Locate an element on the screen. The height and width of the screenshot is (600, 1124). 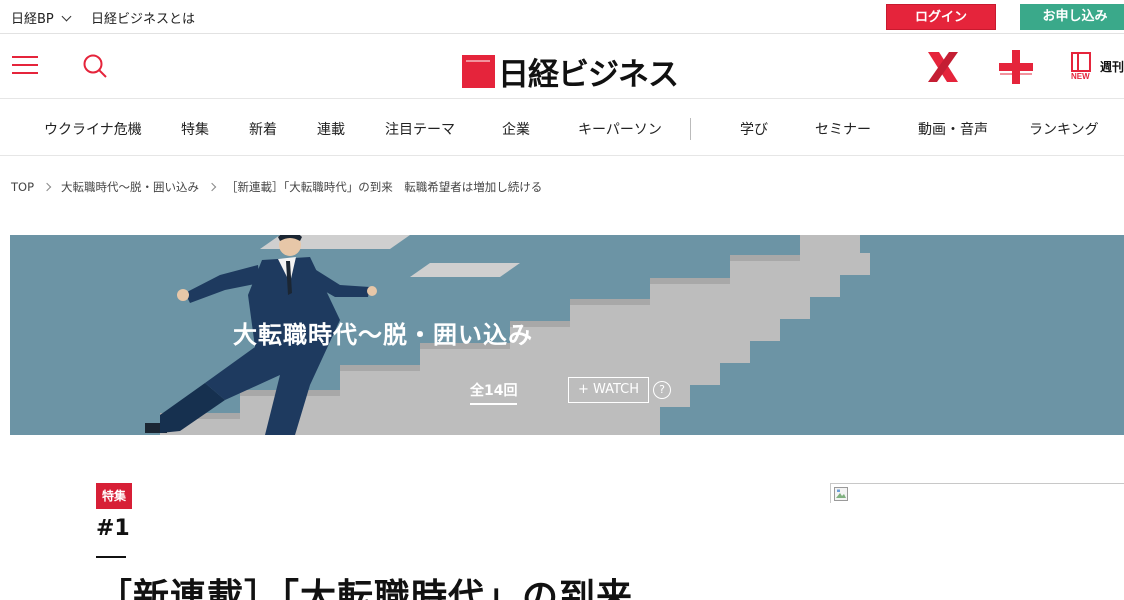
category-badge: 特集 is located at coordinates (114, 496).